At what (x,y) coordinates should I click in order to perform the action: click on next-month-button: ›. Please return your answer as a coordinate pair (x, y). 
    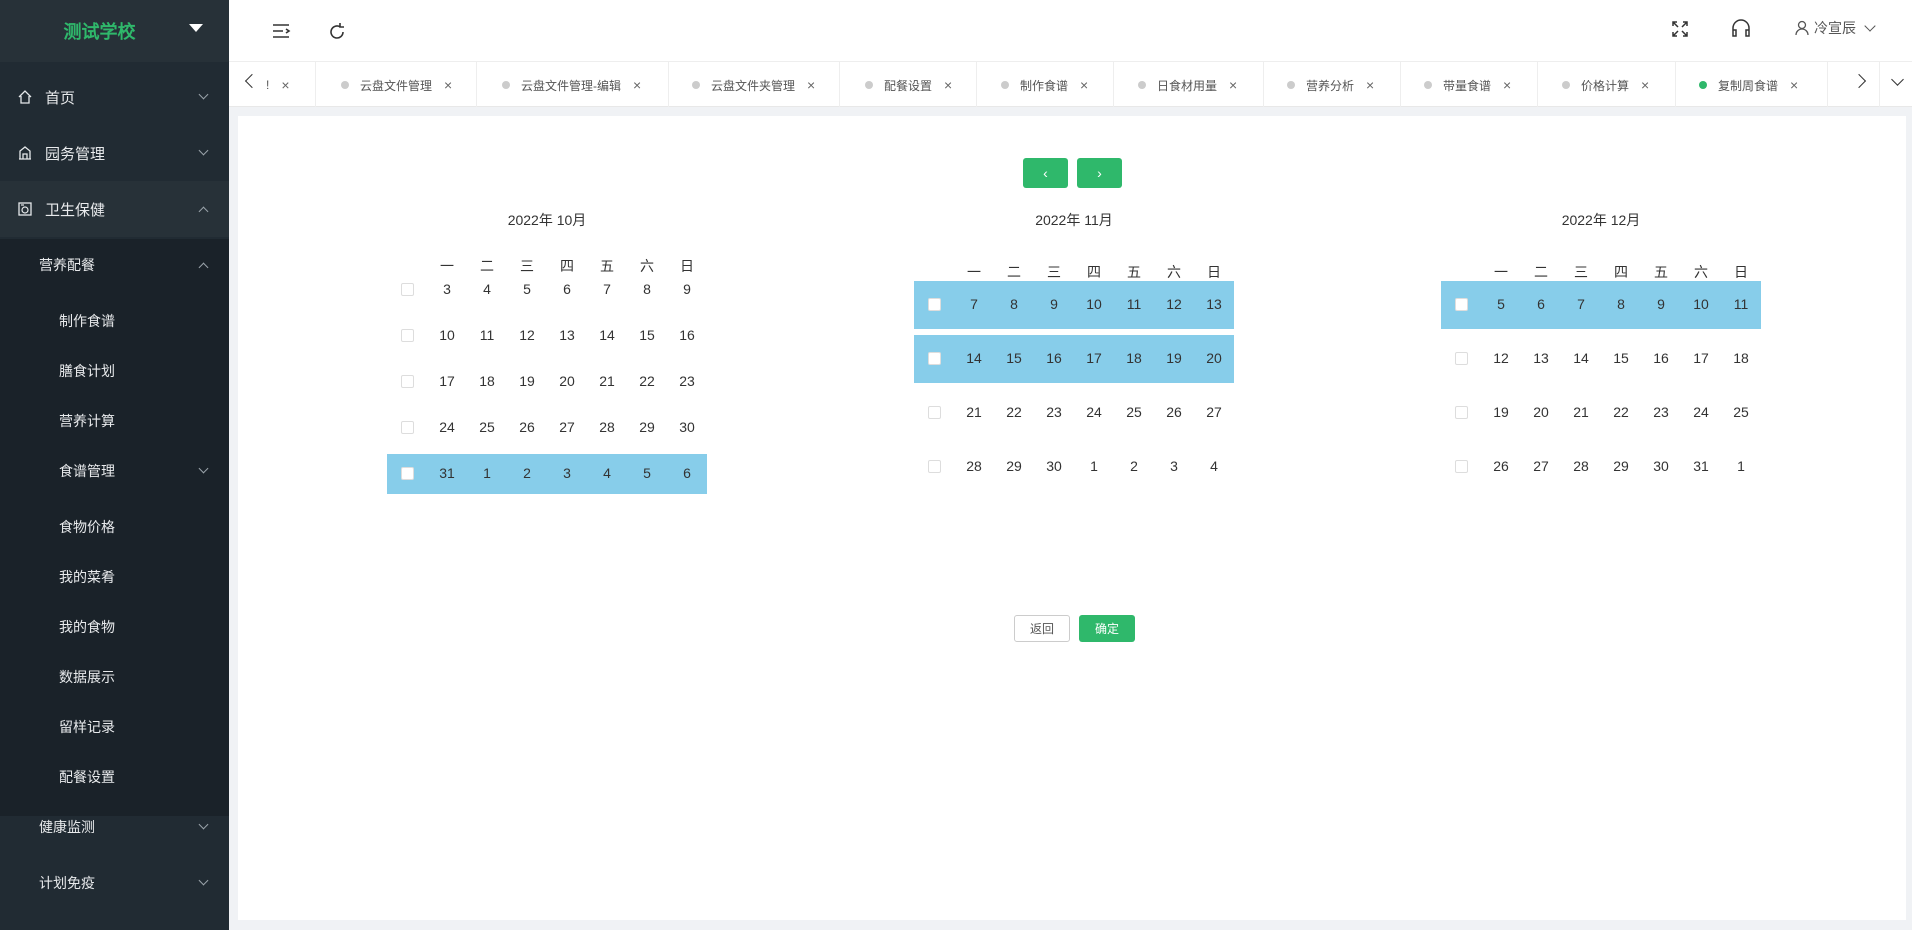
    Looking at the image, I should click on (1099, 173).